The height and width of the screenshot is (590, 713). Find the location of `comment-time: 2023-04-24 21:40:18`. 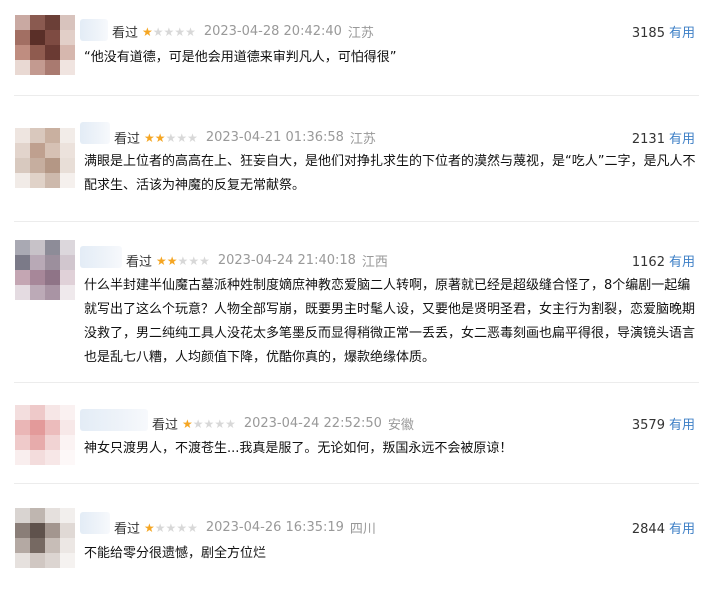

comment-time: 2023-04-24 21:40:18 is located at coordinates (286, 260).